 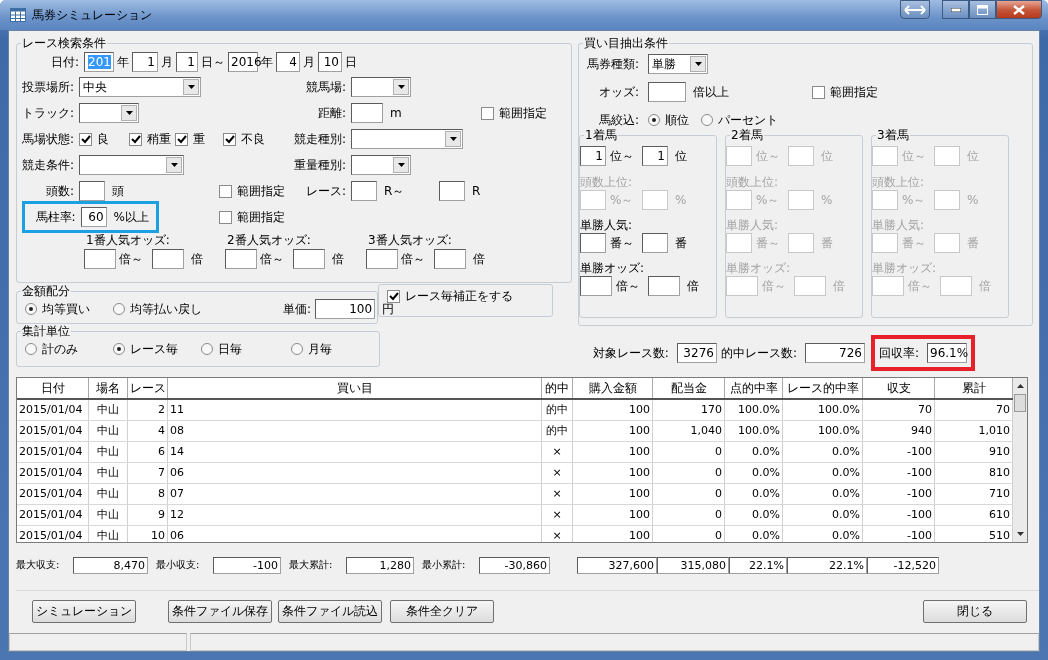 What do you see at coordinates (689, 473) in the screenshot?
I see `table-cell: 0` at bounding box center [689, 473].